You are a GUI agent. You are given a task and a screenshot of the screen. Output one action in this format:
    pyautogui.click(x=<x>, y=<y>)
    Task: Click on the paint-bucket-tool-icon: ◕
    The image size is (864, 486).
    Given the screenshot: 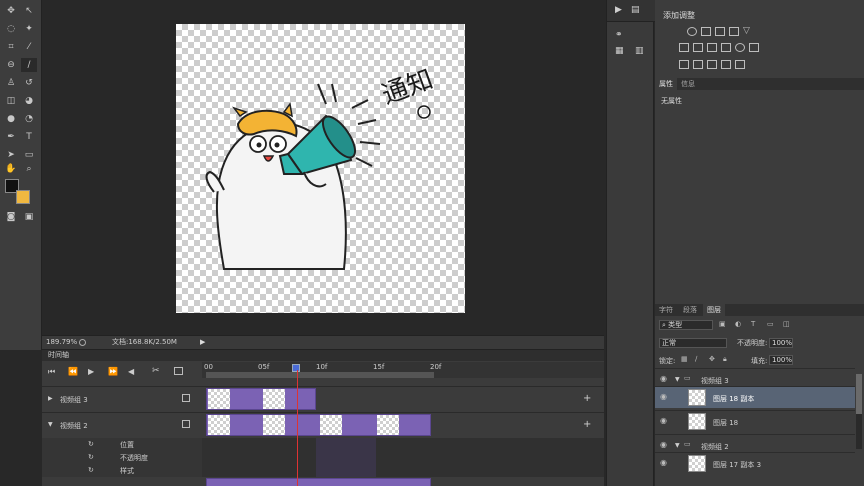 What is the action you would take?
    pyautogui.click(x=29, y=101)
    